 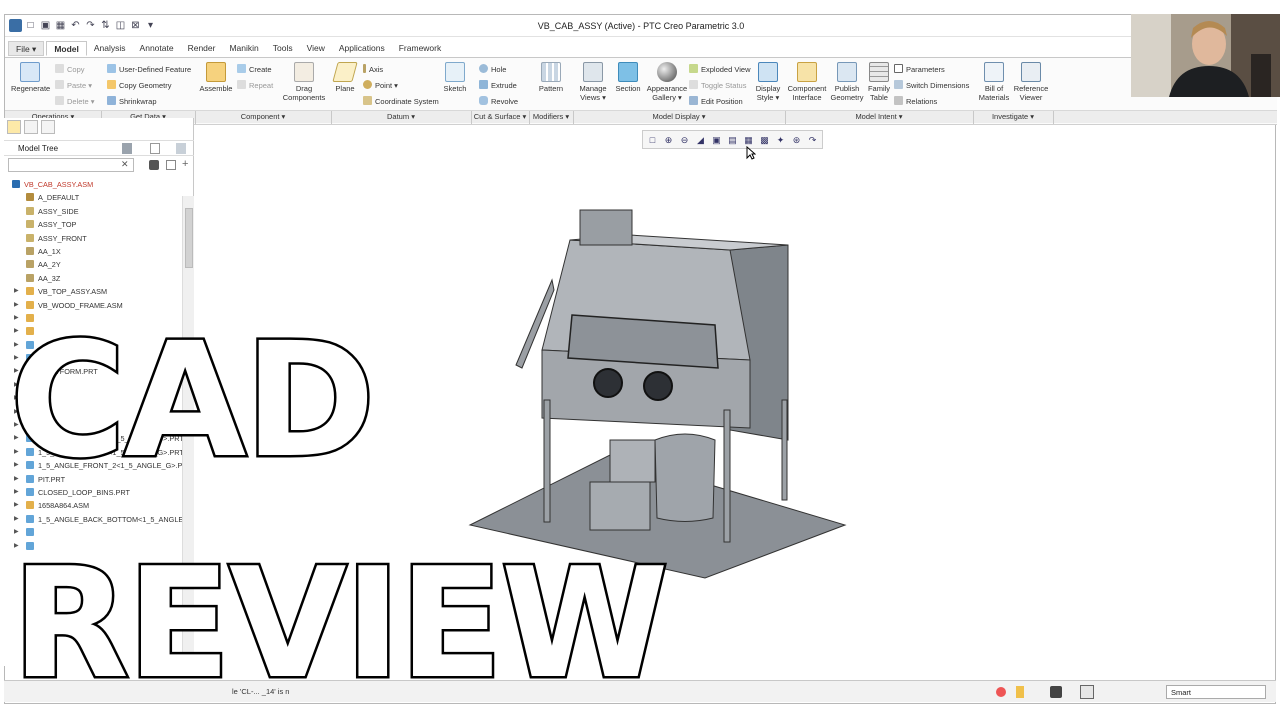 I want to click on tab-applications: Applications, so click(x=362, y=48).